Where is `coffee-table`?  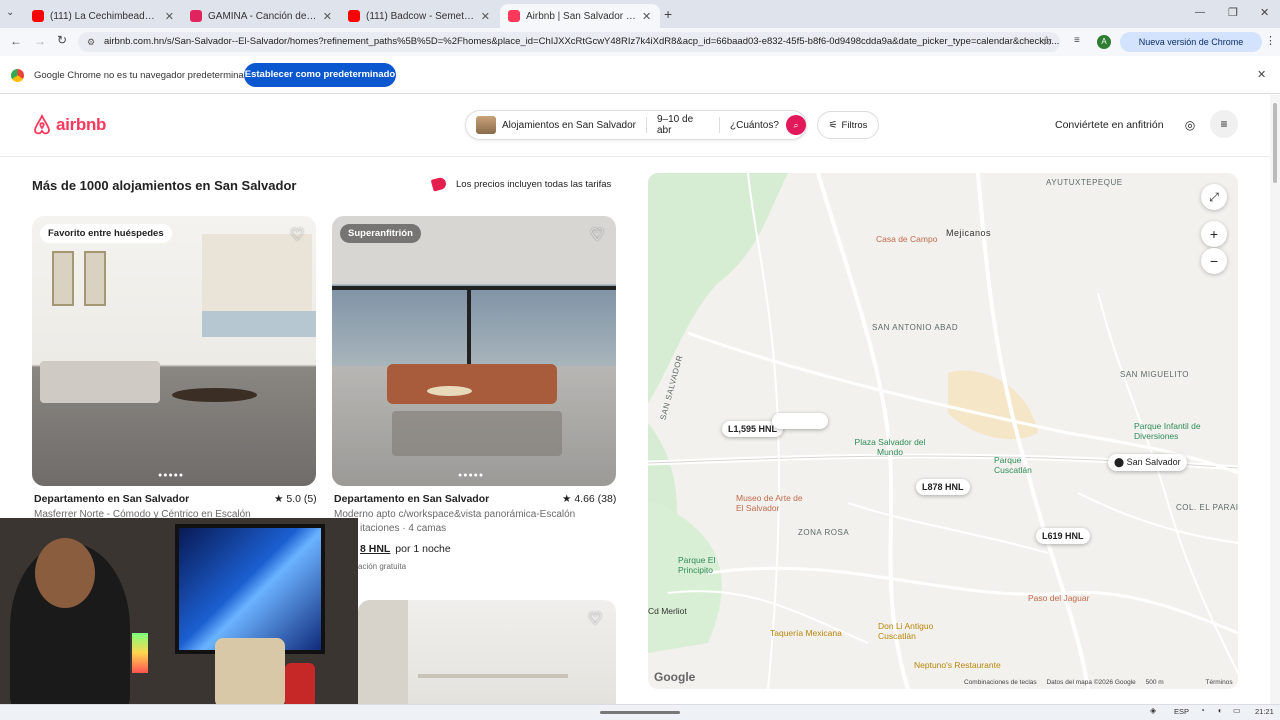 coffee-table is located at coordinates (214, 395).